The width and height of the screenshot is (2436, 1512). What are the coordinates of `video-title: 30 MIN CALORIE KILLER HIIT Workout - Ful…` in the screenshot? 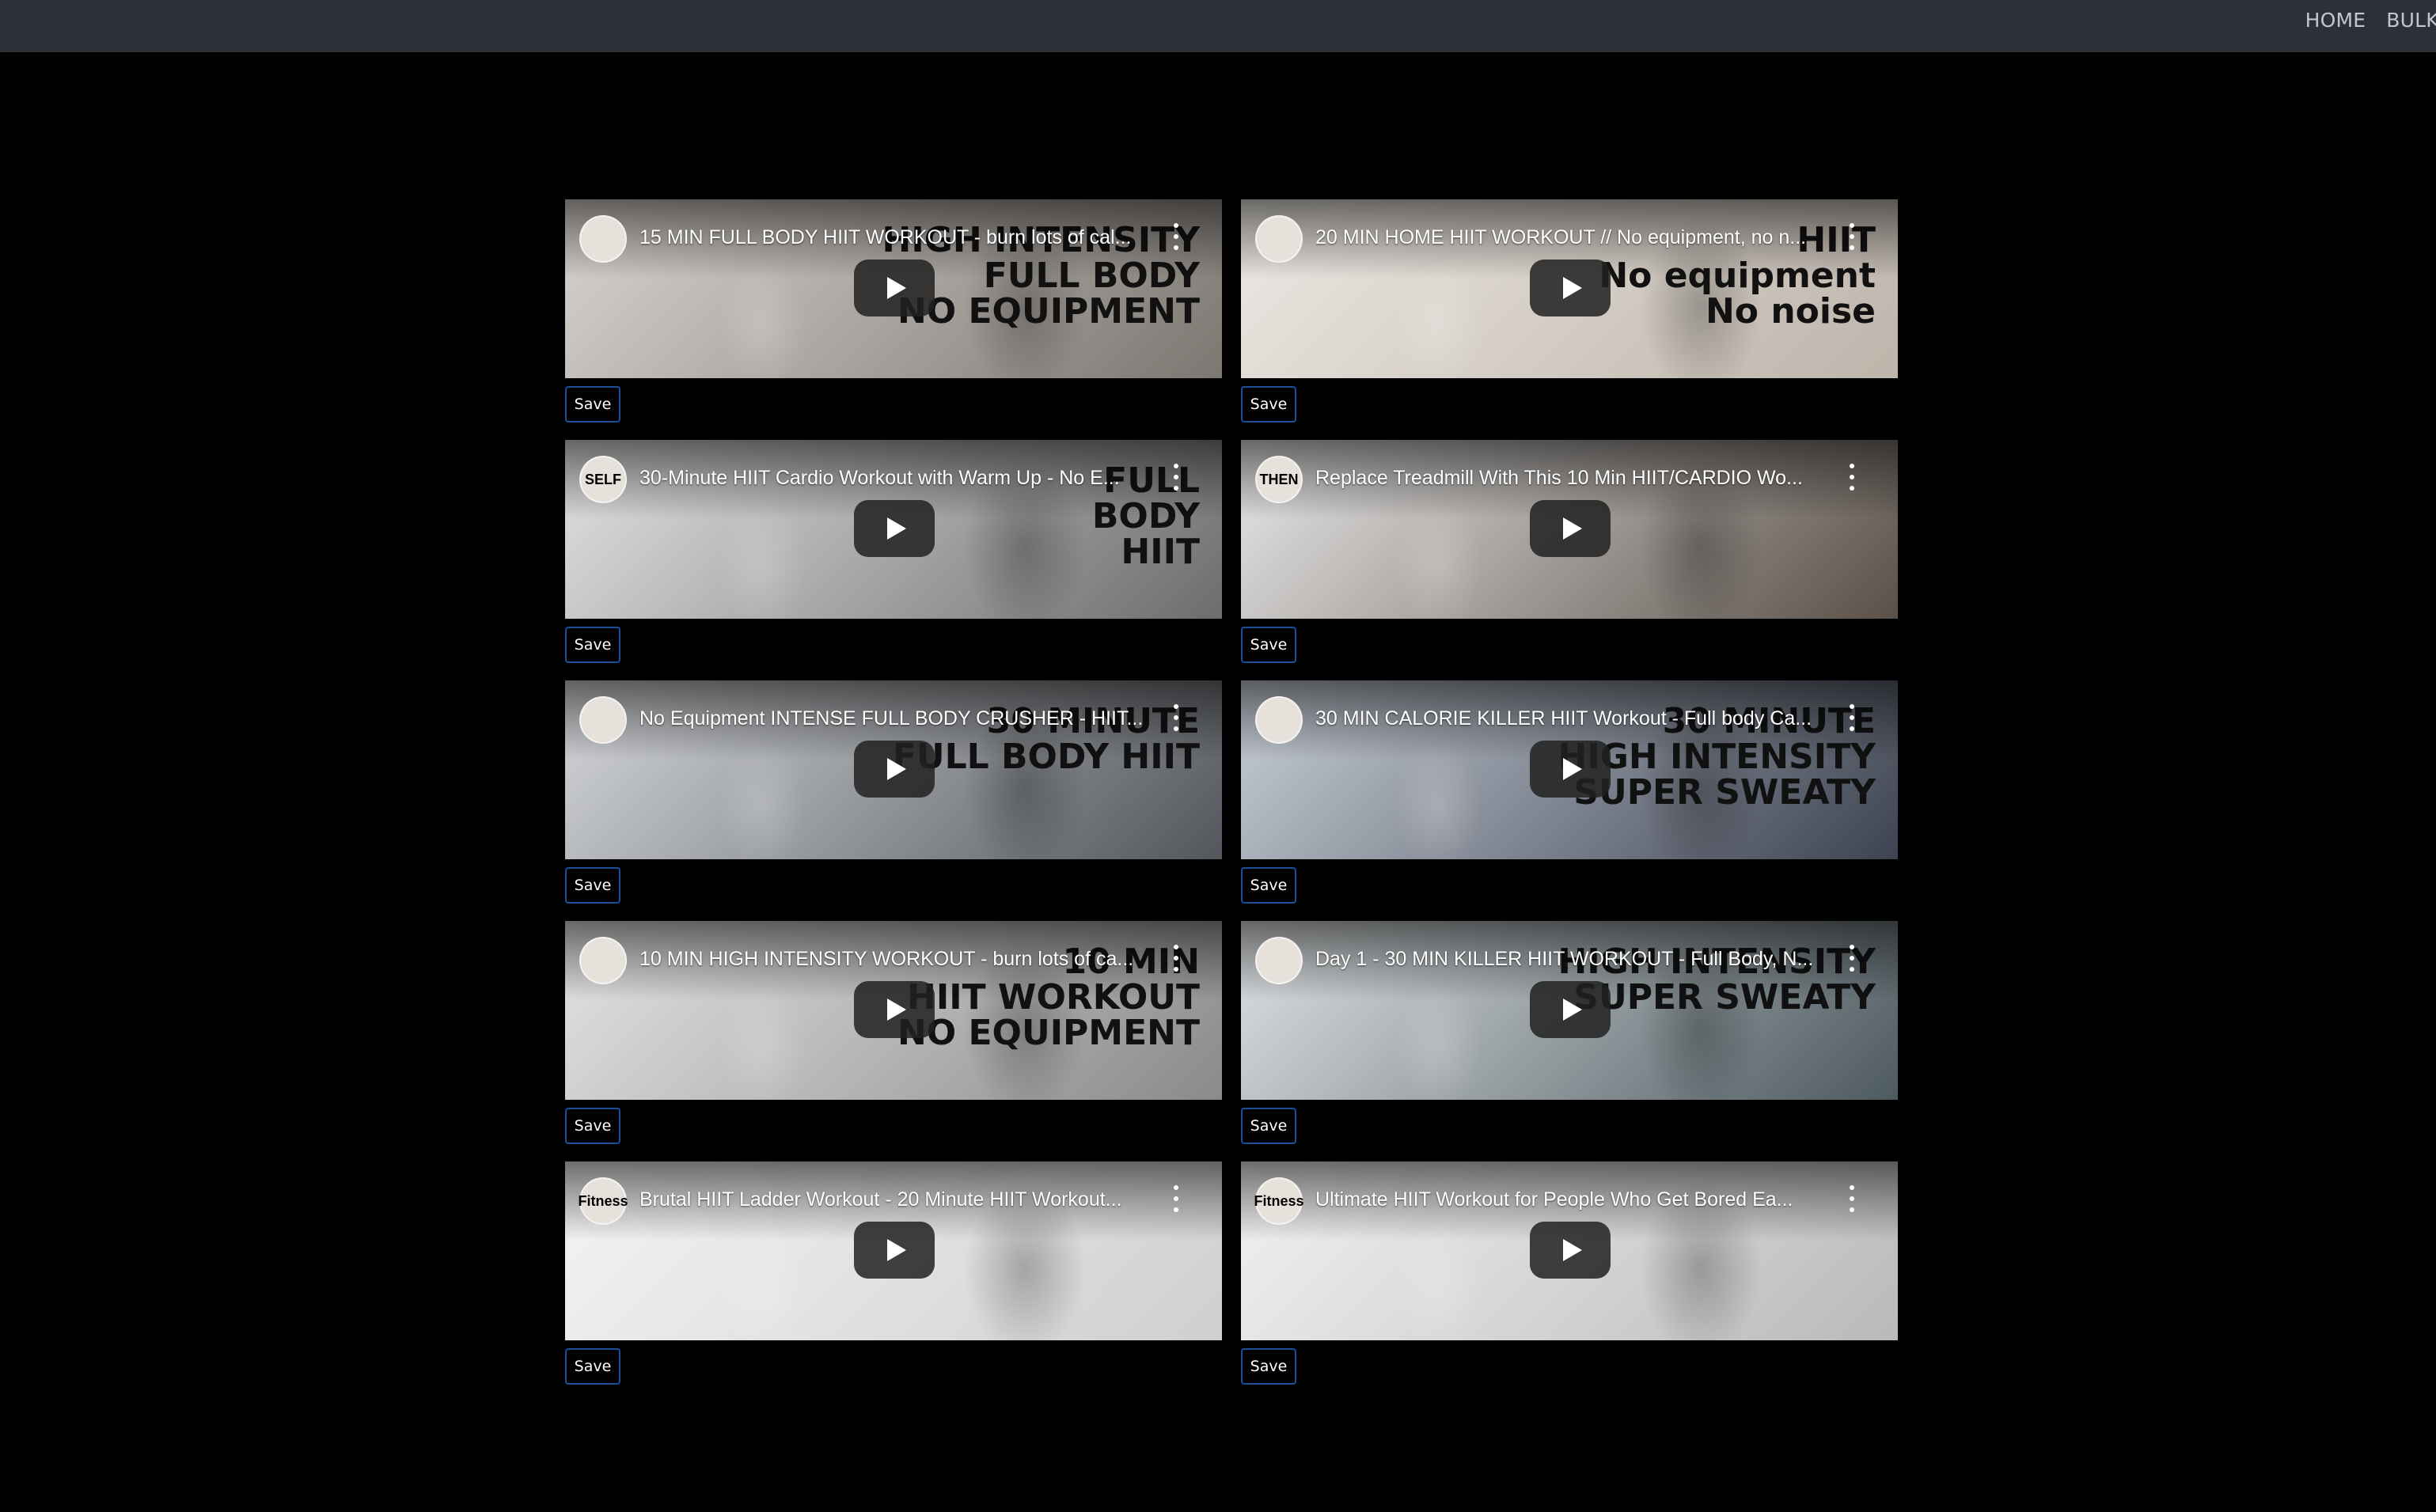 It's located at (1572, 718).